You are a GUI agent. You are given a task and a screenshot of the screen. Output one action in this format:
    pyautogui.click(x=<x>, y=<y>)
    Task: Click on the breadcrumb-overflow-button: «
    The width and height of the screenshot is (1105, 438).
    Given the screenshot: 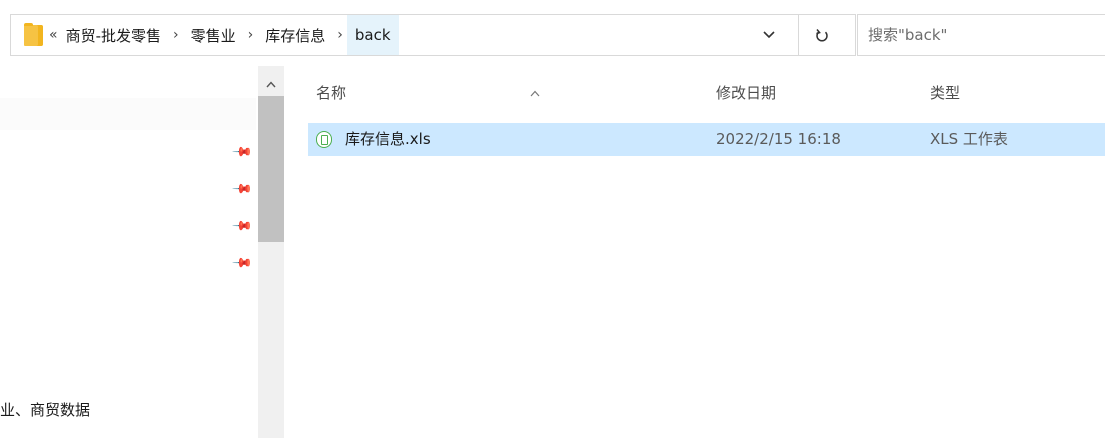 What is the action you would take?
    pyautogui.click(x=53, y=35)
    